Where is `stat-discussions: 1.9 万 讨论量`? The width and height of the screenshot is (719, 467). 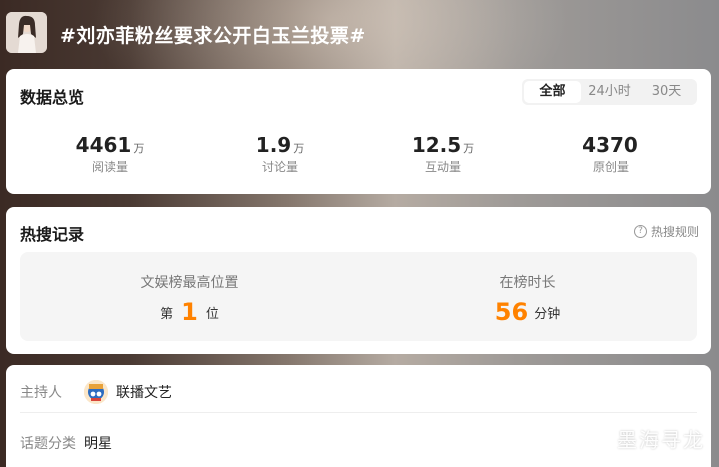 stat-discussions: 1.9 万 讨论量 is located at coordinates (280, 154).